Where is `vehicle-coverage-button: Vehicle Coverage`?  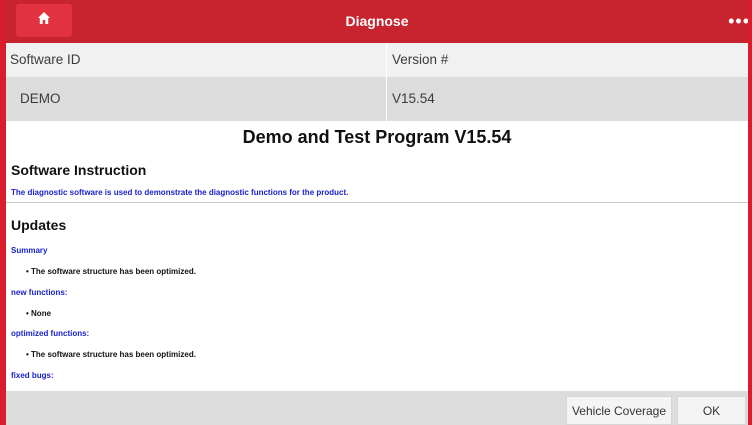 vehicle-coverage-button: Vehicle Coverage is located at coordinates (619, 410).